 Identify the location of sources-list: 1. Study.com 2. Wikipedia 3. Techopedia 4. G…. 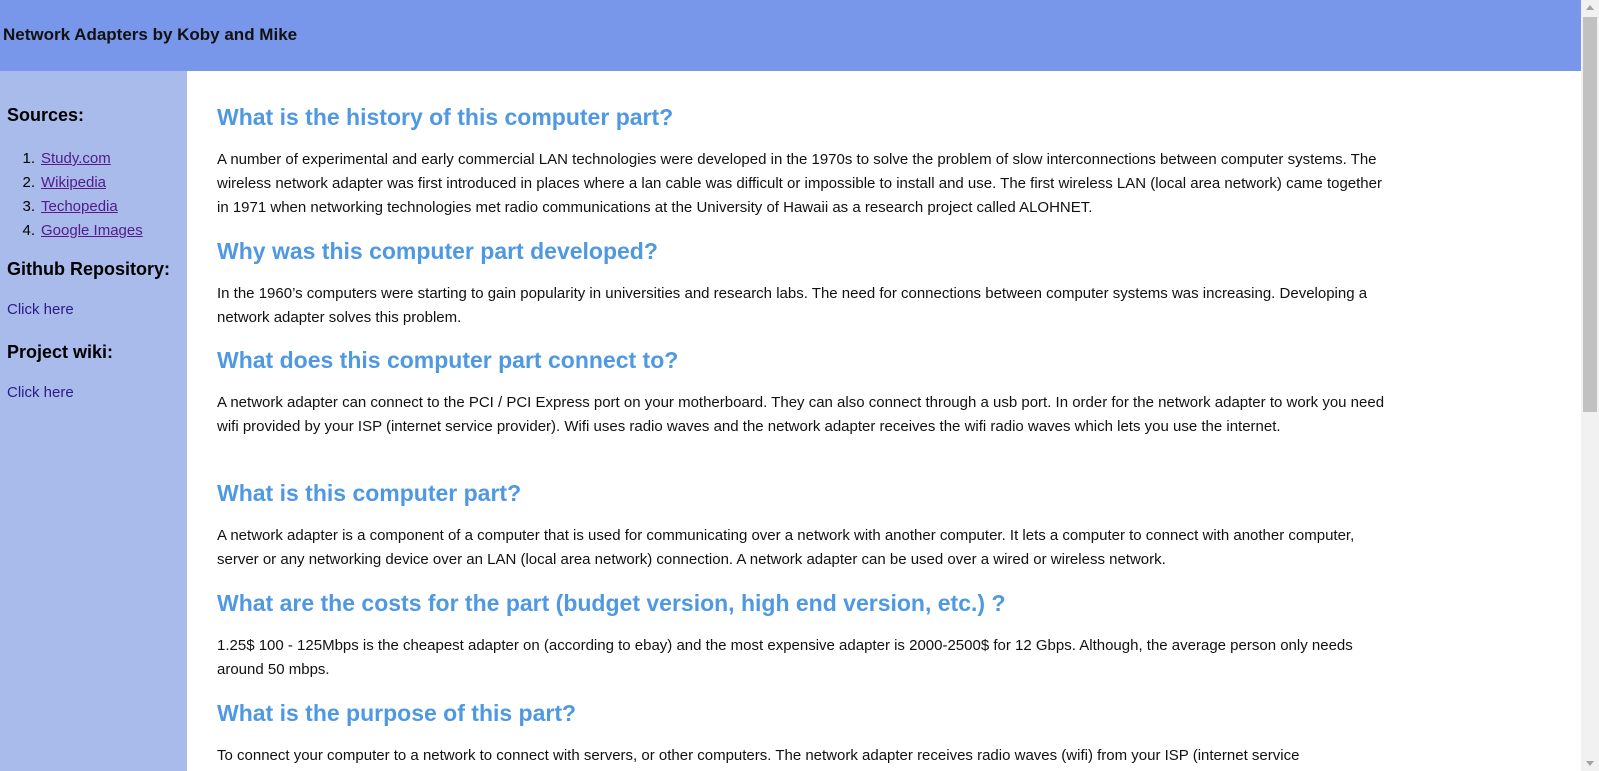
(71, 195).